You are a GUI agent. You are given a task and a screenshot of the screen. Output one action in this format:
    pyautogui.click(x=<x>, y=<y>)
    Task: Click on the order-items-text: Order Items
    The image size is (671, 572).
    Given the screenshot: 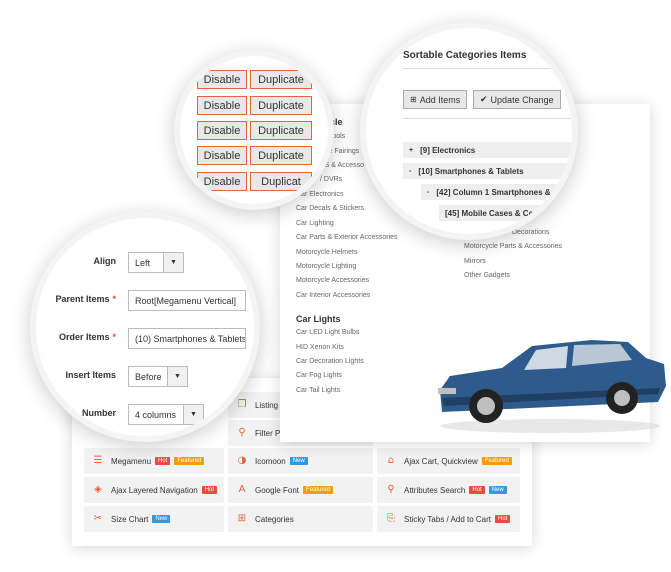 What is the action you would take?
    pyautogui.click(x=84, y=337)
    